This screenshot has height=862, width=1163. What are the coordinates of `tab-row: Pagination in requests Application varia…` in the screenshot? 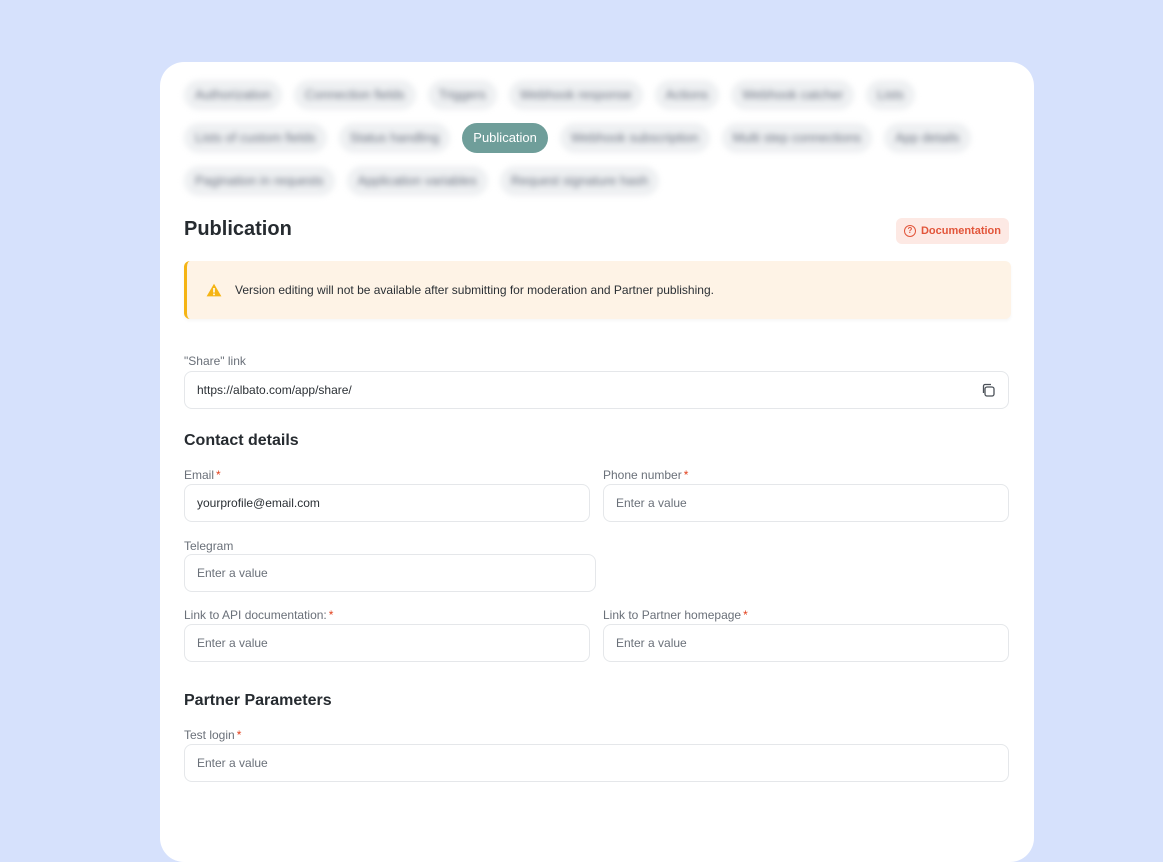 It's located at (599, 181).